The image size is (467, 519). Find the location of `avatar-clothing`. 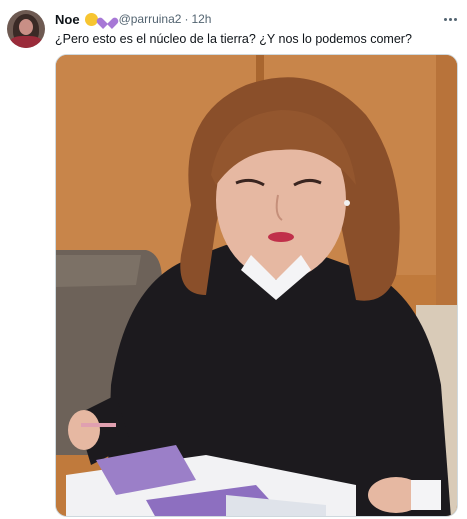

avatar-clothing is located at coordinates (26, 42).